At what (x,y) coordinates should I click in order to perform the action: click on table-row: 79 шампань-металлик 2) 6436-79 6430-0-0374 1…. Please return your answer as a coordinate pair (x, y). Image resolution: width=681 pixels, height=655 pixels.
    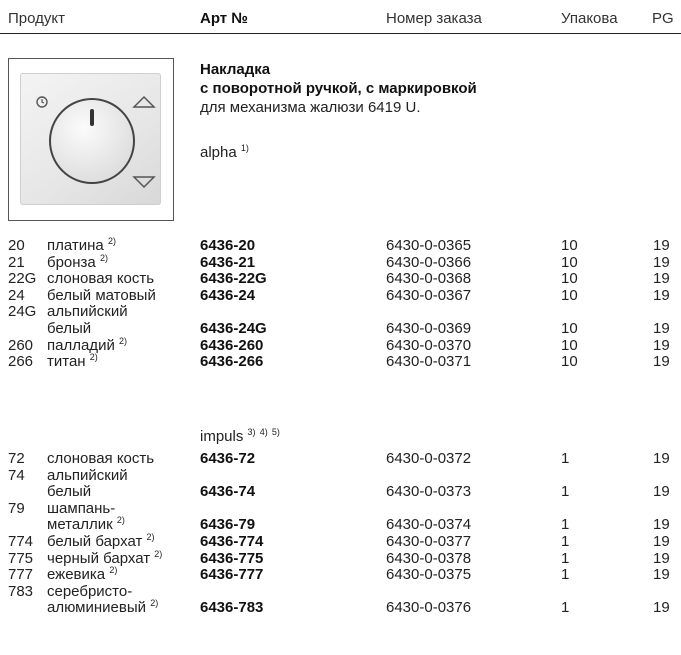
    Looking at the image, I should click on (340, 516).